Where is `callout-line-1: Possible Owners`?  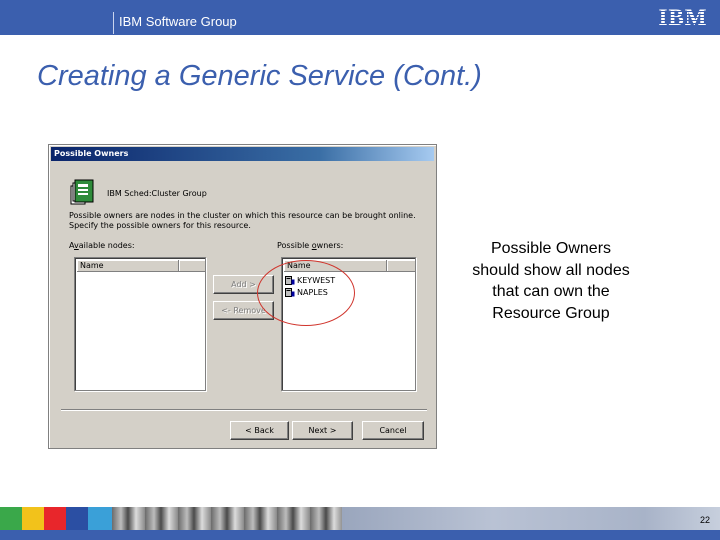 callout-line-1: Possible Owners is located at coordinates (551, 248).